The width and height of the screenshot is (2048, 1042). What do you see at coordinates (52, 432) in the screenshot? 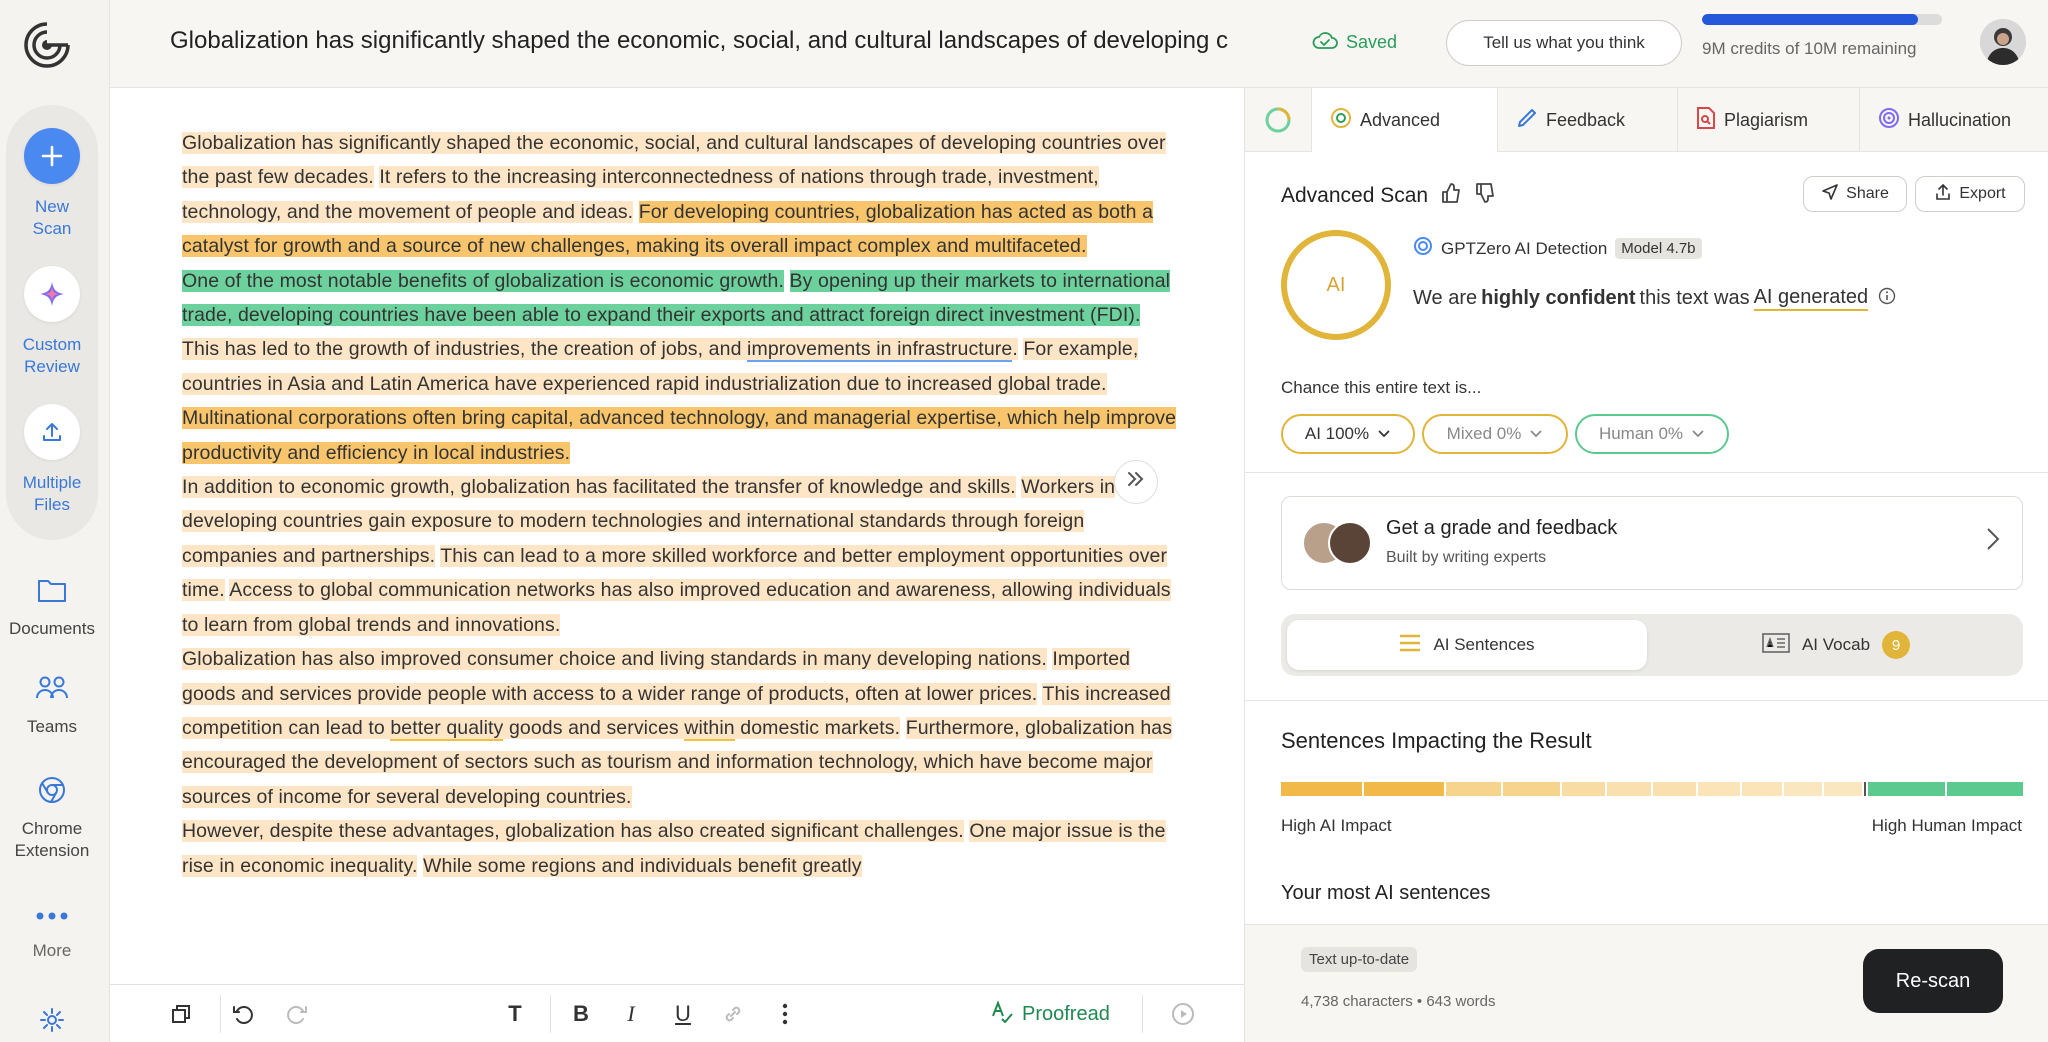
I see `upload-icon` at bounding box center [52, 432].